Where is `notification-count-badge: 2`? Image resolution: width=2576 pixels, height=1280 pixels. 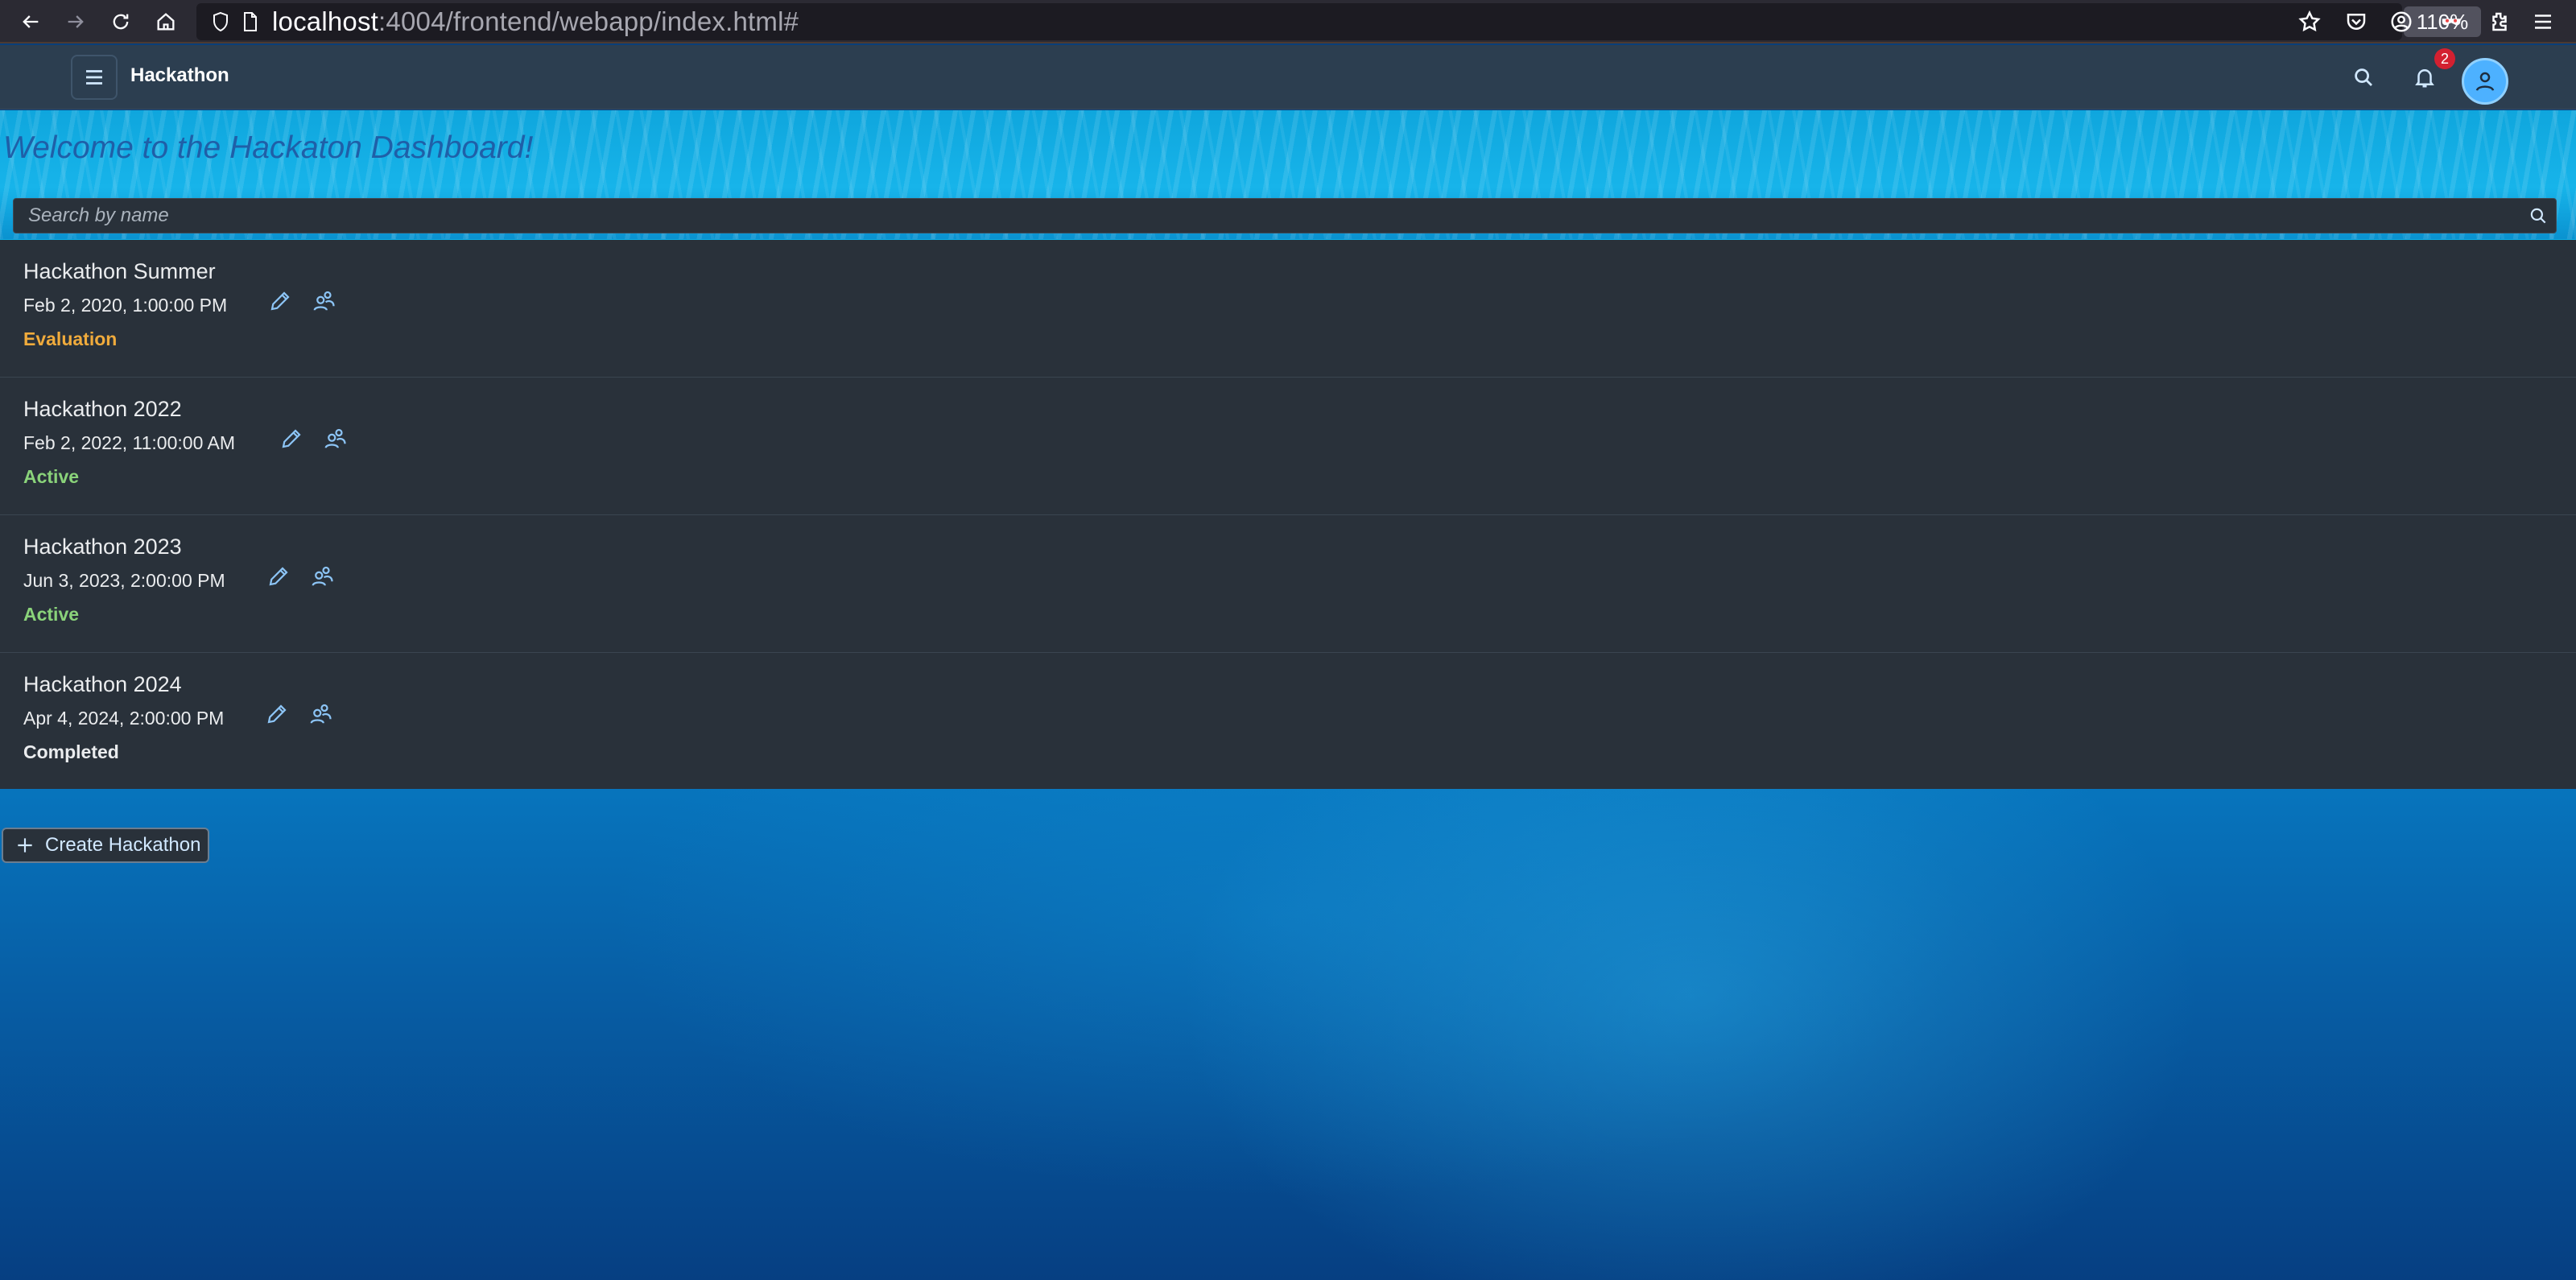 notification-count-badge: 2 is located at coordinates (2444, 58).